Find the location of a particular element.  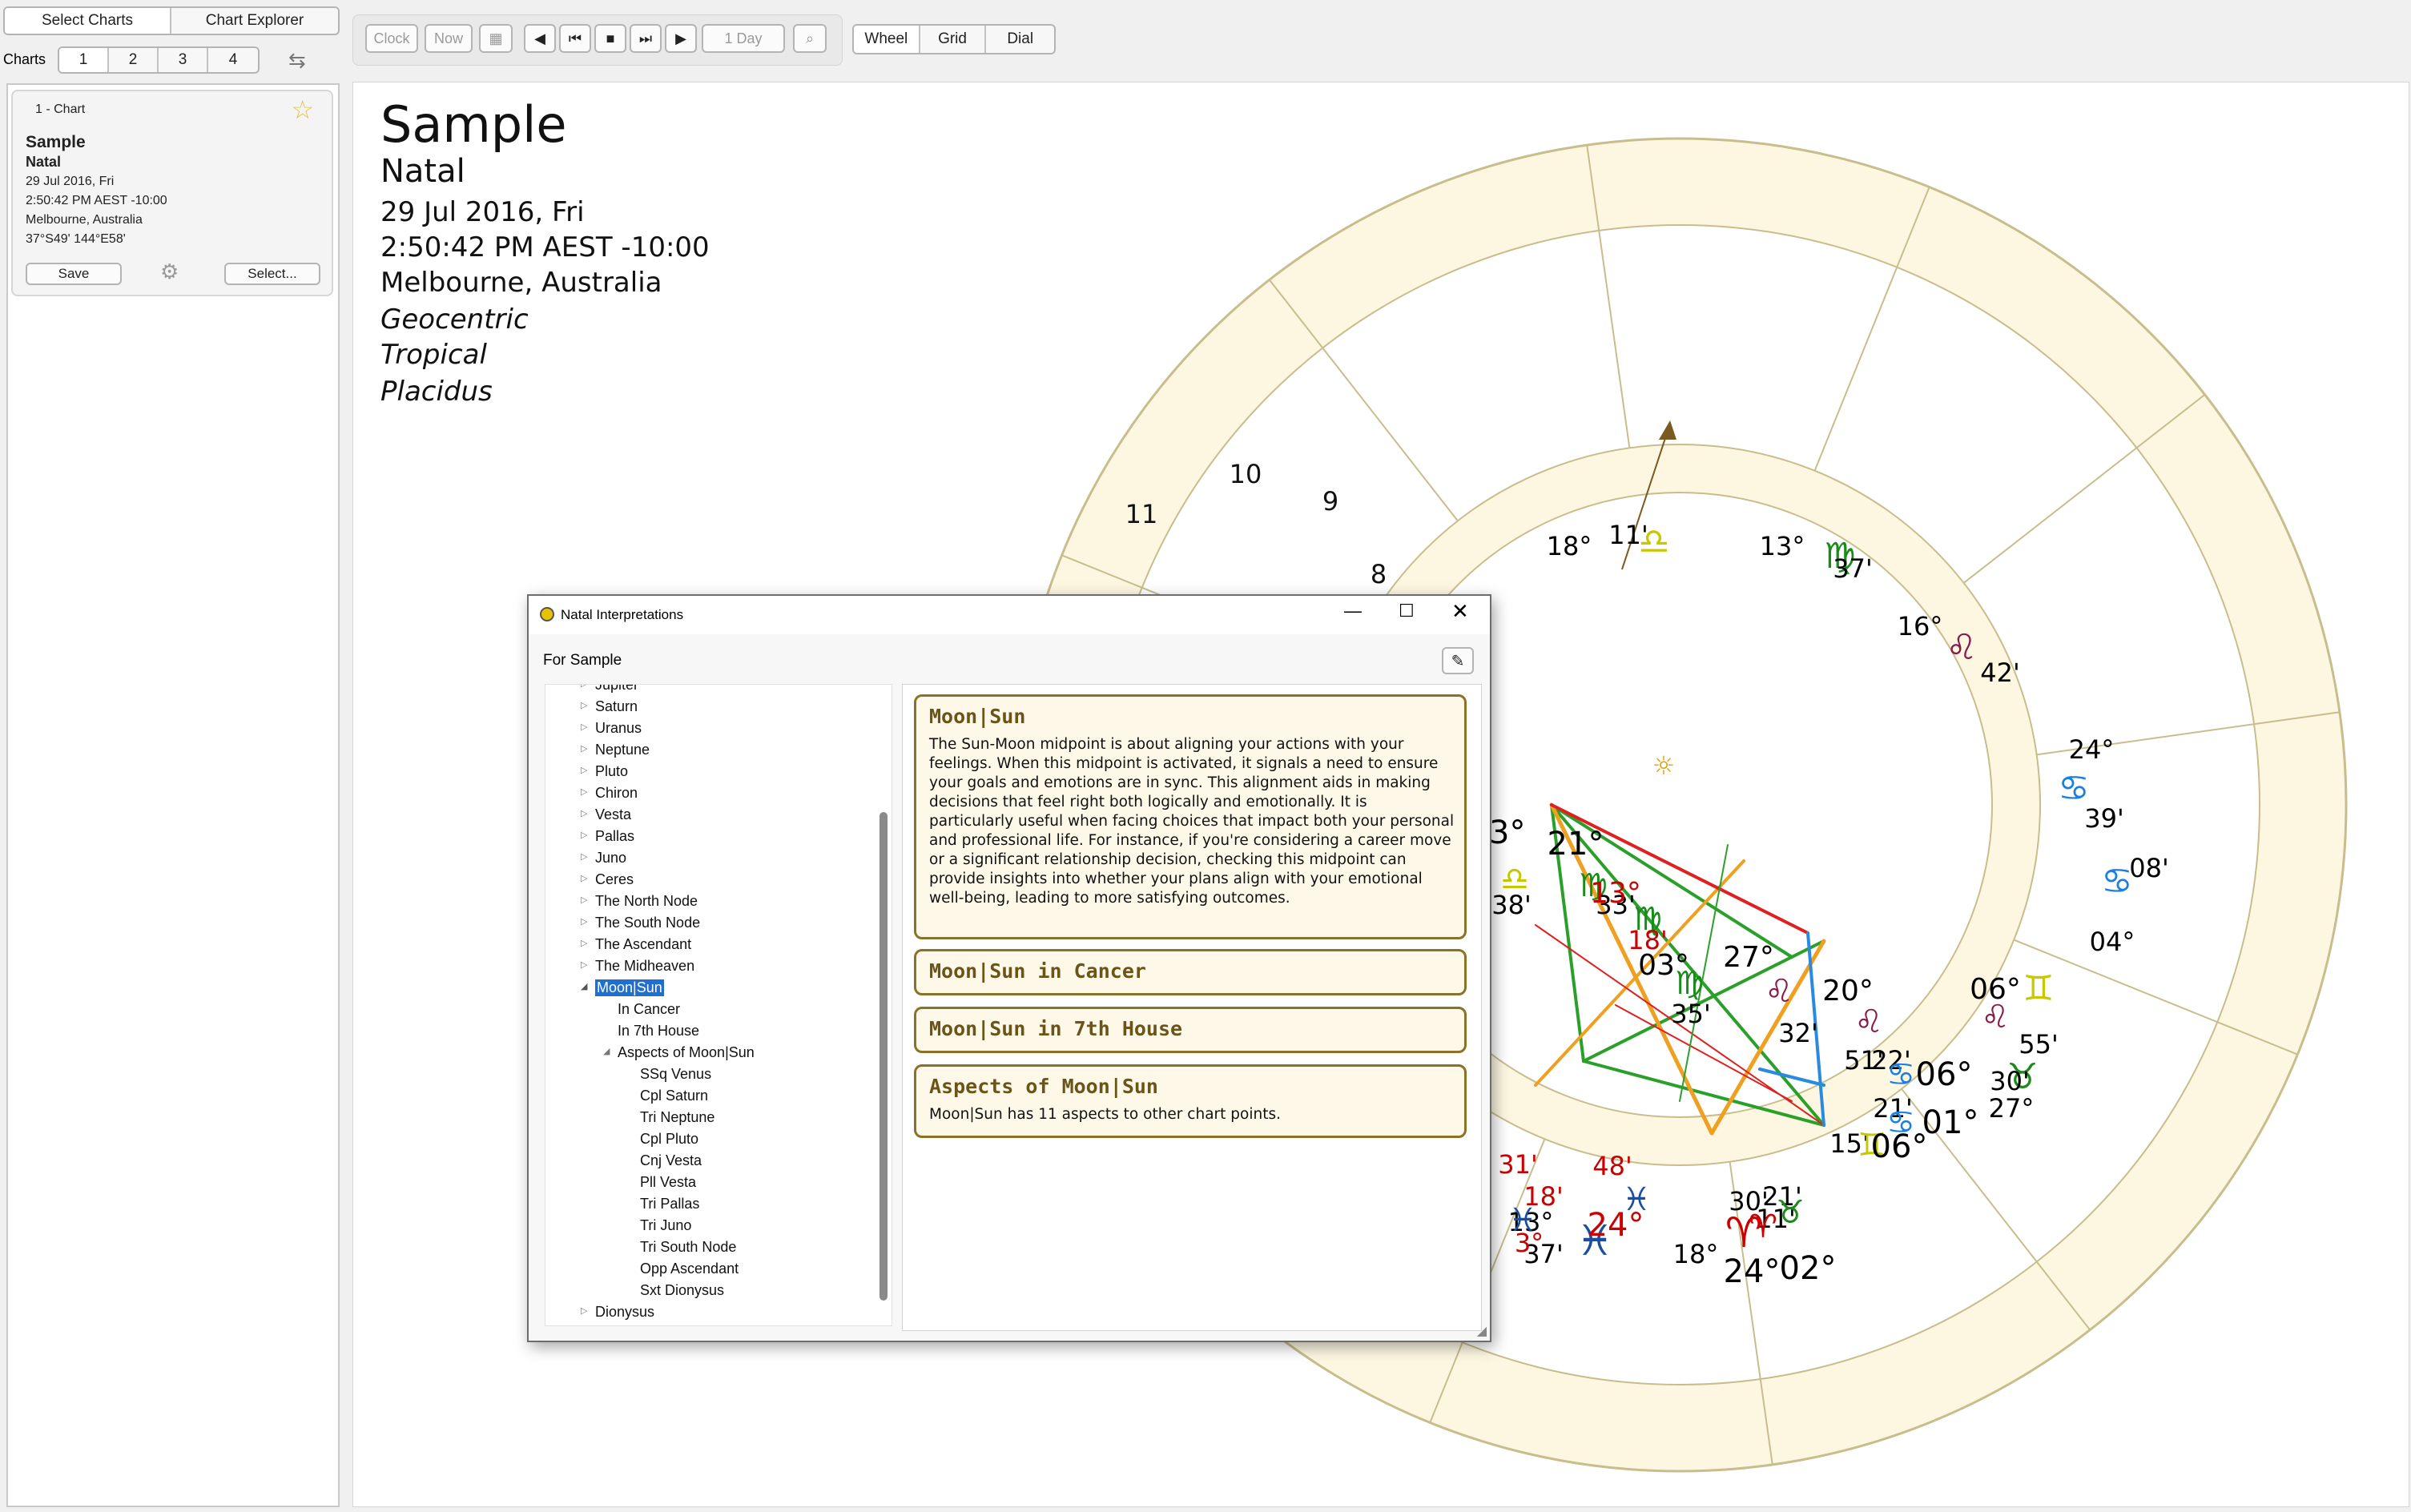

tree-aspect-item: SSq Venus is located at coordinates (675, 1074).